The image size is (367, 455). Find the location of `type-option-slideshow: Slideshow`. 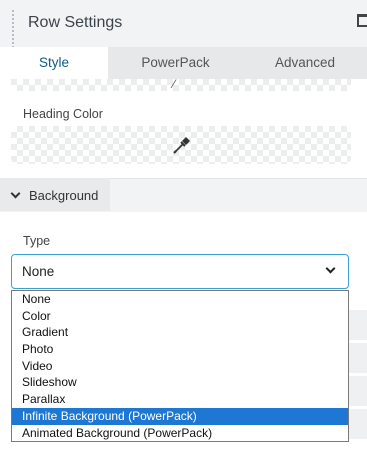

type-option-slideshow: Slideshow is located at coordinates (180, 382).